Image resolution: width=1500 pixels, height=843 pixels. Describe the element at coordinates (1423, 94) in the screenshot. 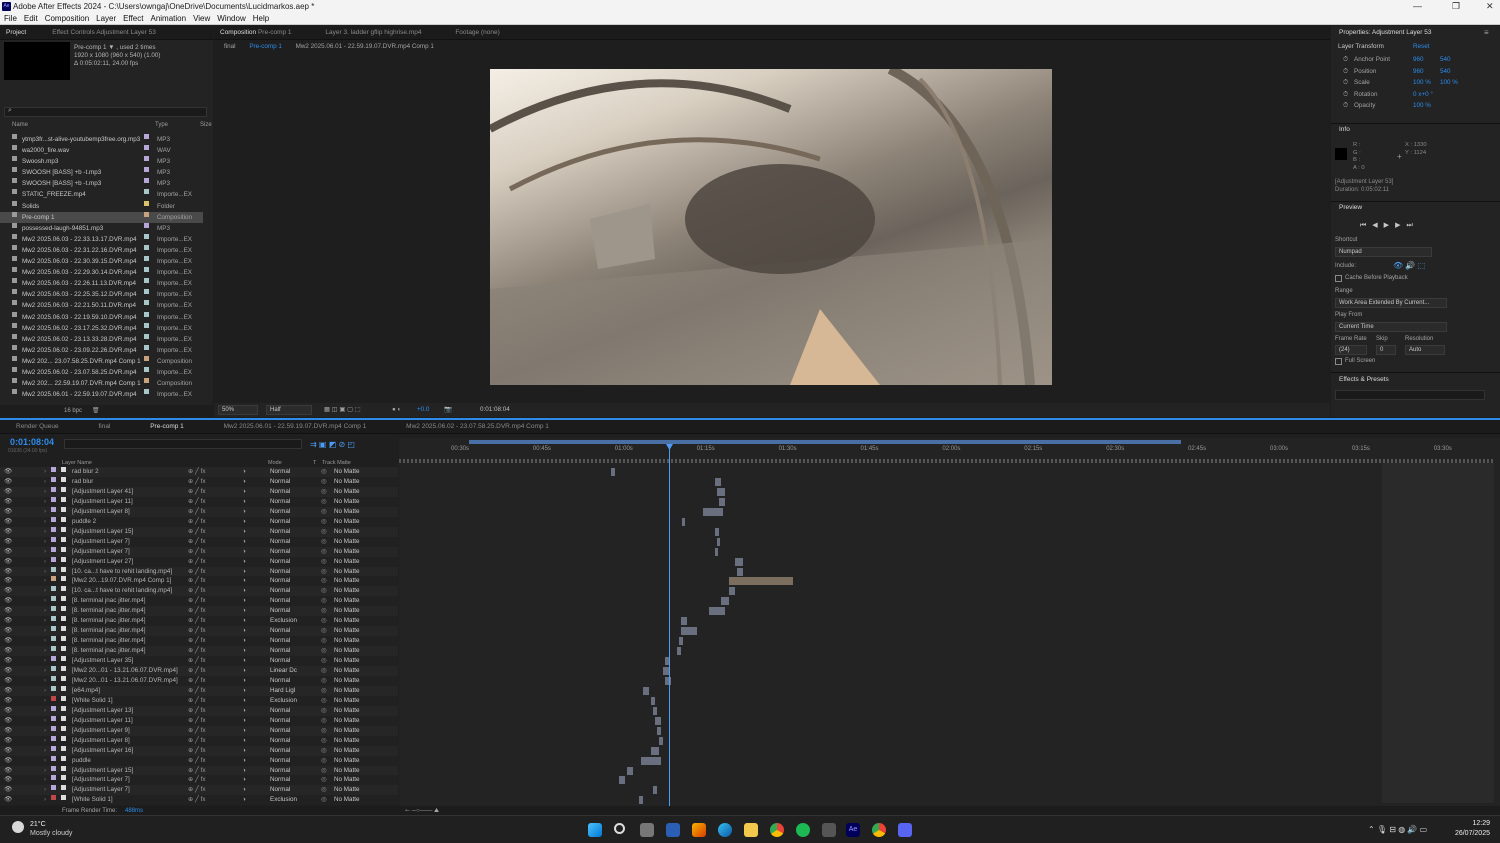

I see `prop-value-1: 0 x+0 °` at that location.